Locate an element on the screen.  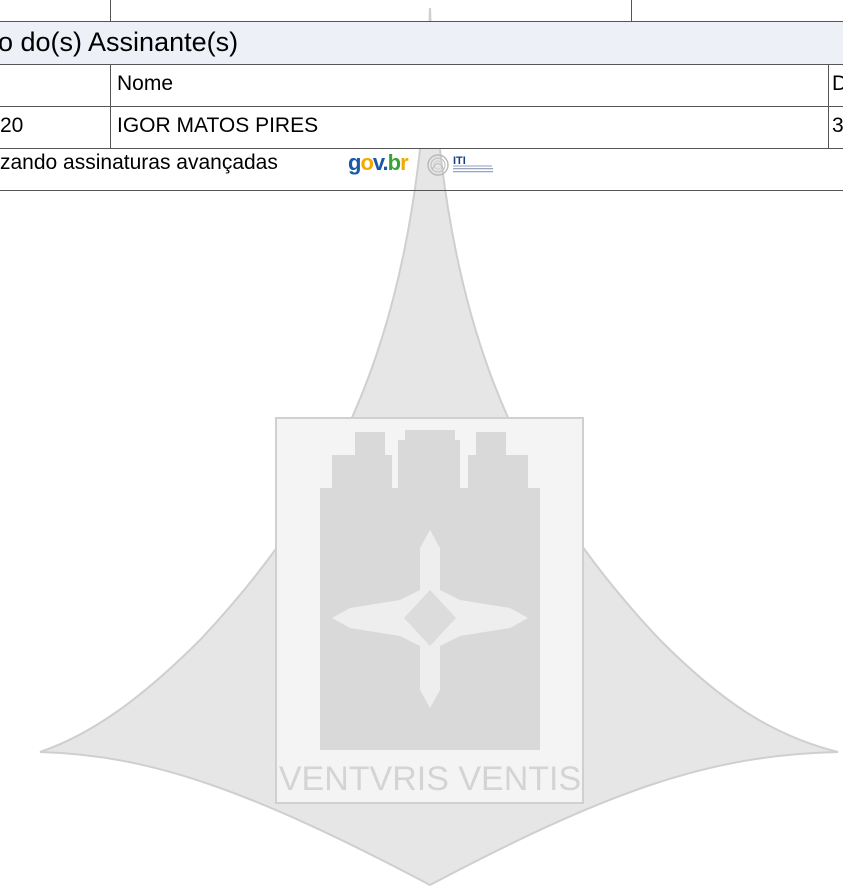
table-top-row is located at coordinates (421, 11).